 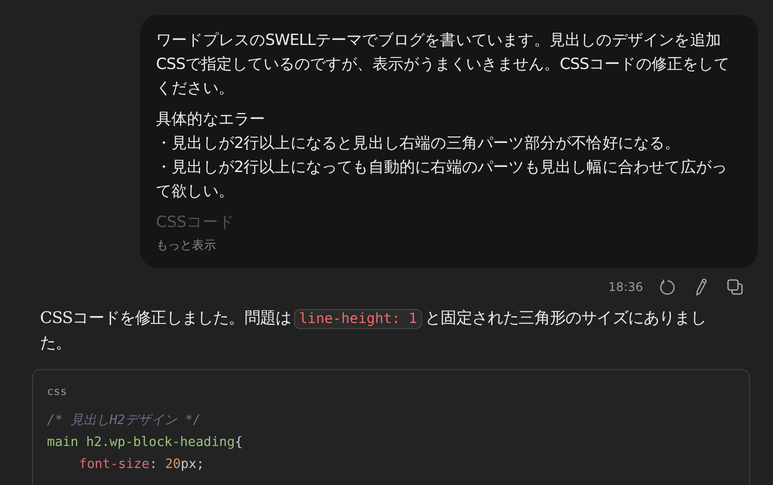 I want to click on inline-code: line-height: 1, so click(x=358, y=319).